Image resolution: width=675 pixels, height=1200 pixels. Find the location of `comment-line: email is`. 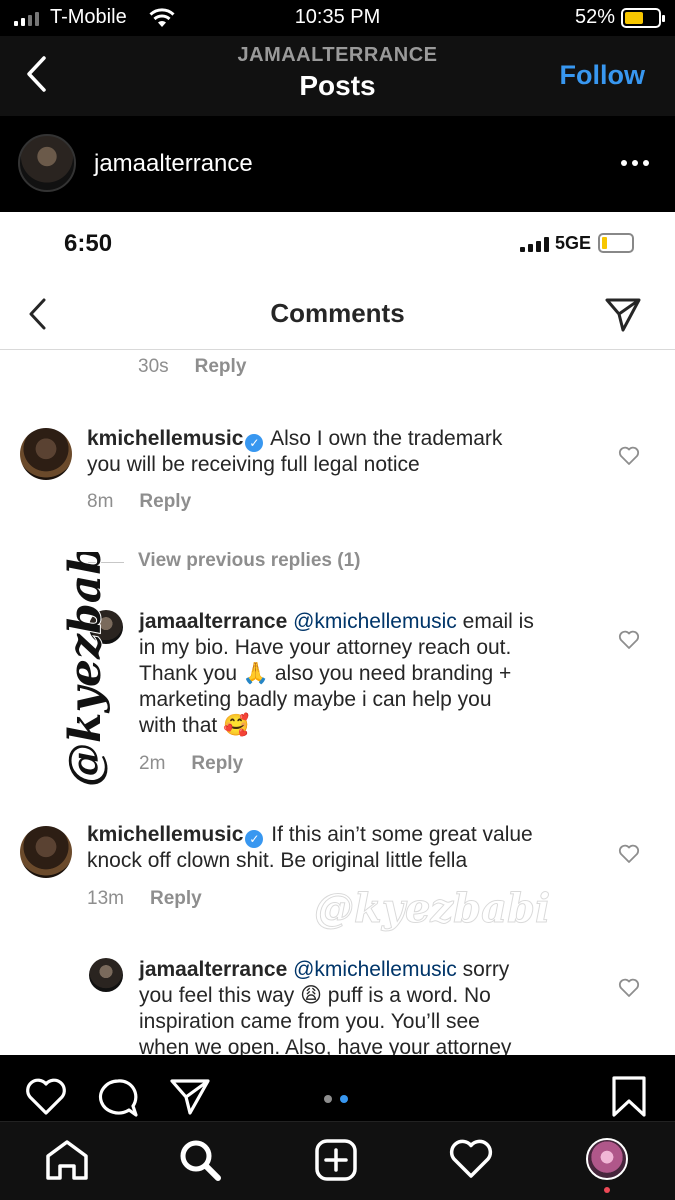

comment-line: email is is located at coordinates (498, 621).